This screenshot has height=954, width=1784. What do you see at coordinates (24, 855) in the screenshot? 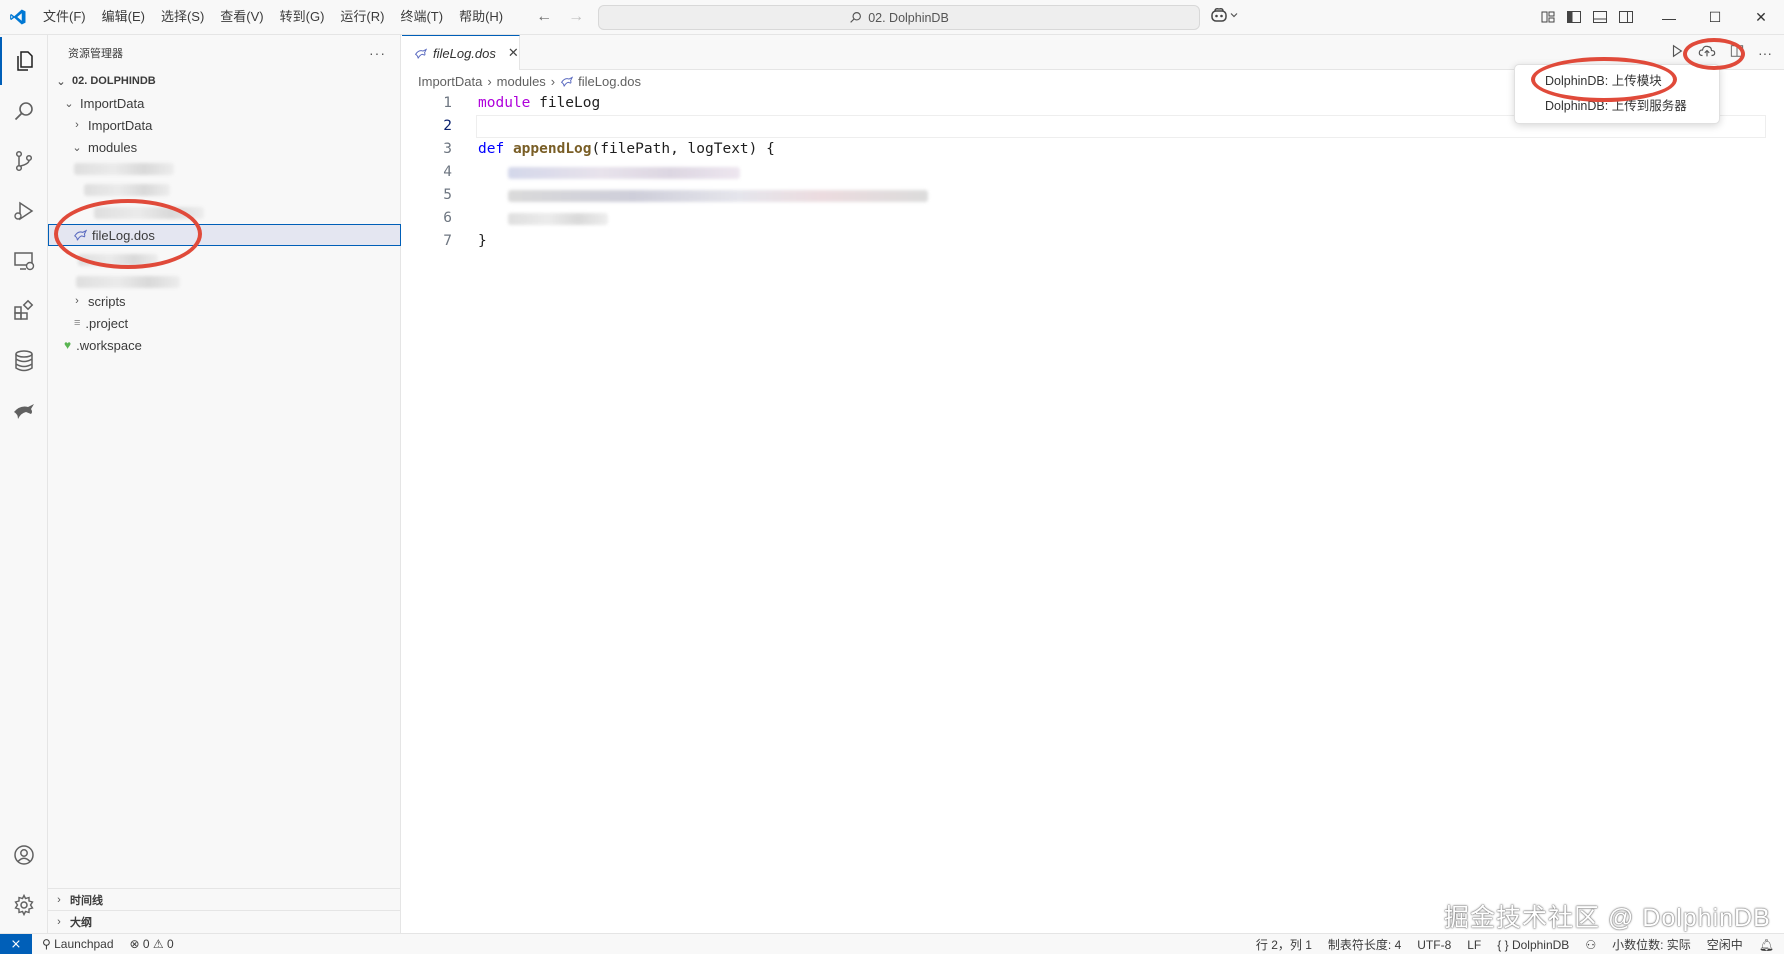
I see `account-icon` at bounding box center [24, 855].